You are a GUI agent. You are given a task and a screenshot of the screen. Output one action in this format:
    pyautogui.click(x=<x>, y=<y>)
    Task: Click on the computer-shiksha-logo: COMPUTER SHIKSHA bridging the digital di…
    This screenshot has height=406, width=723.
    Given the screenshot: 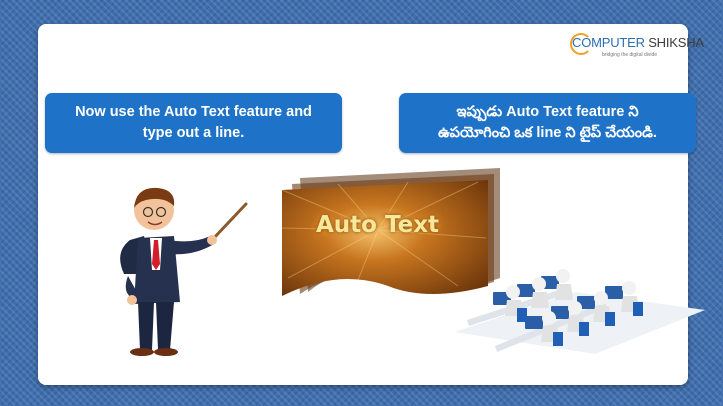 What is the action you would take?
    pyautogui.click(x=637, y=49)
    